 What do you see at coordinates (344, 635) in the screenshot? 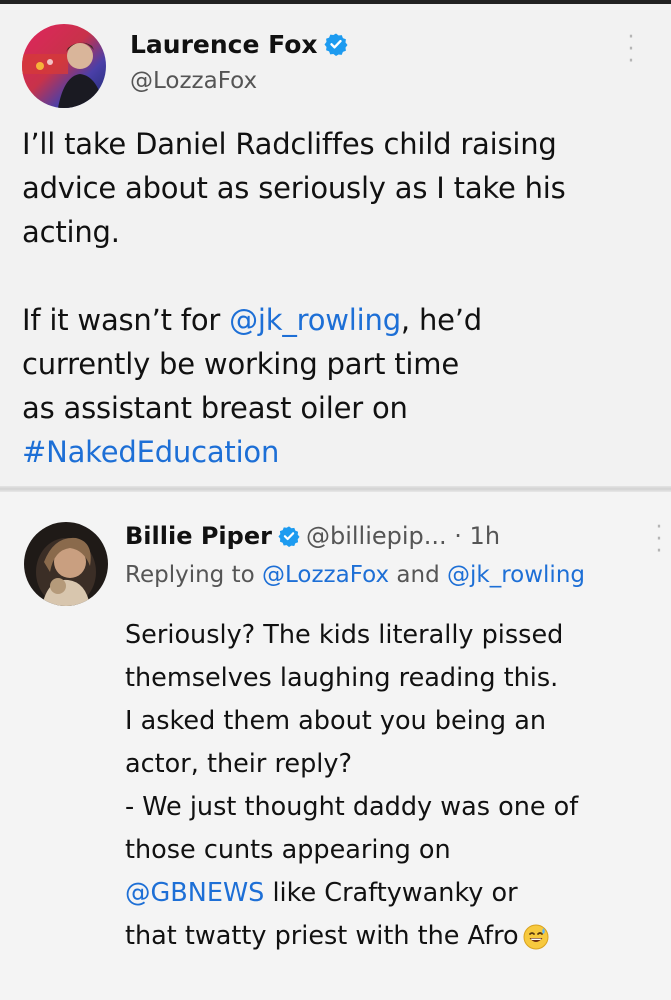
I see `text-segment: Seriously? The kids literally pissed` at bounding box center [344, 635].